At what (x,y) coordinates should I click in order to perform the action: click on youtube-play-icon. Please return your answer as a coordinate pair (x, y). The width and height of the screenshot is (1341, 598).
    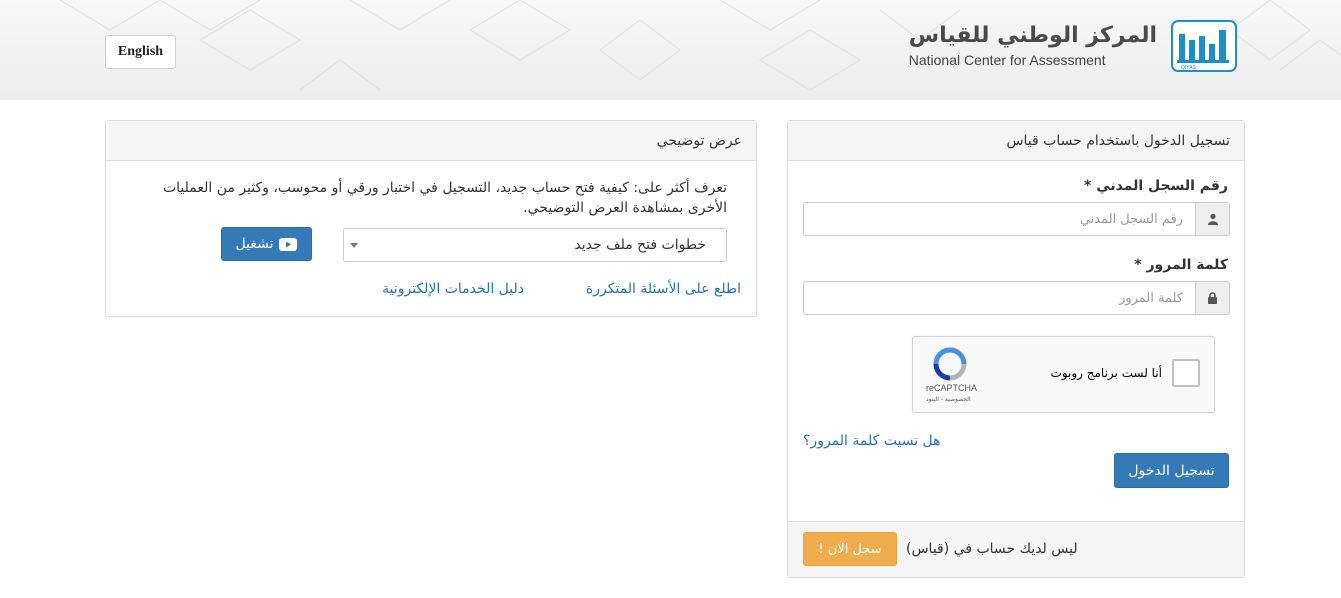
    Looking at the image, I should click on (288, 244).